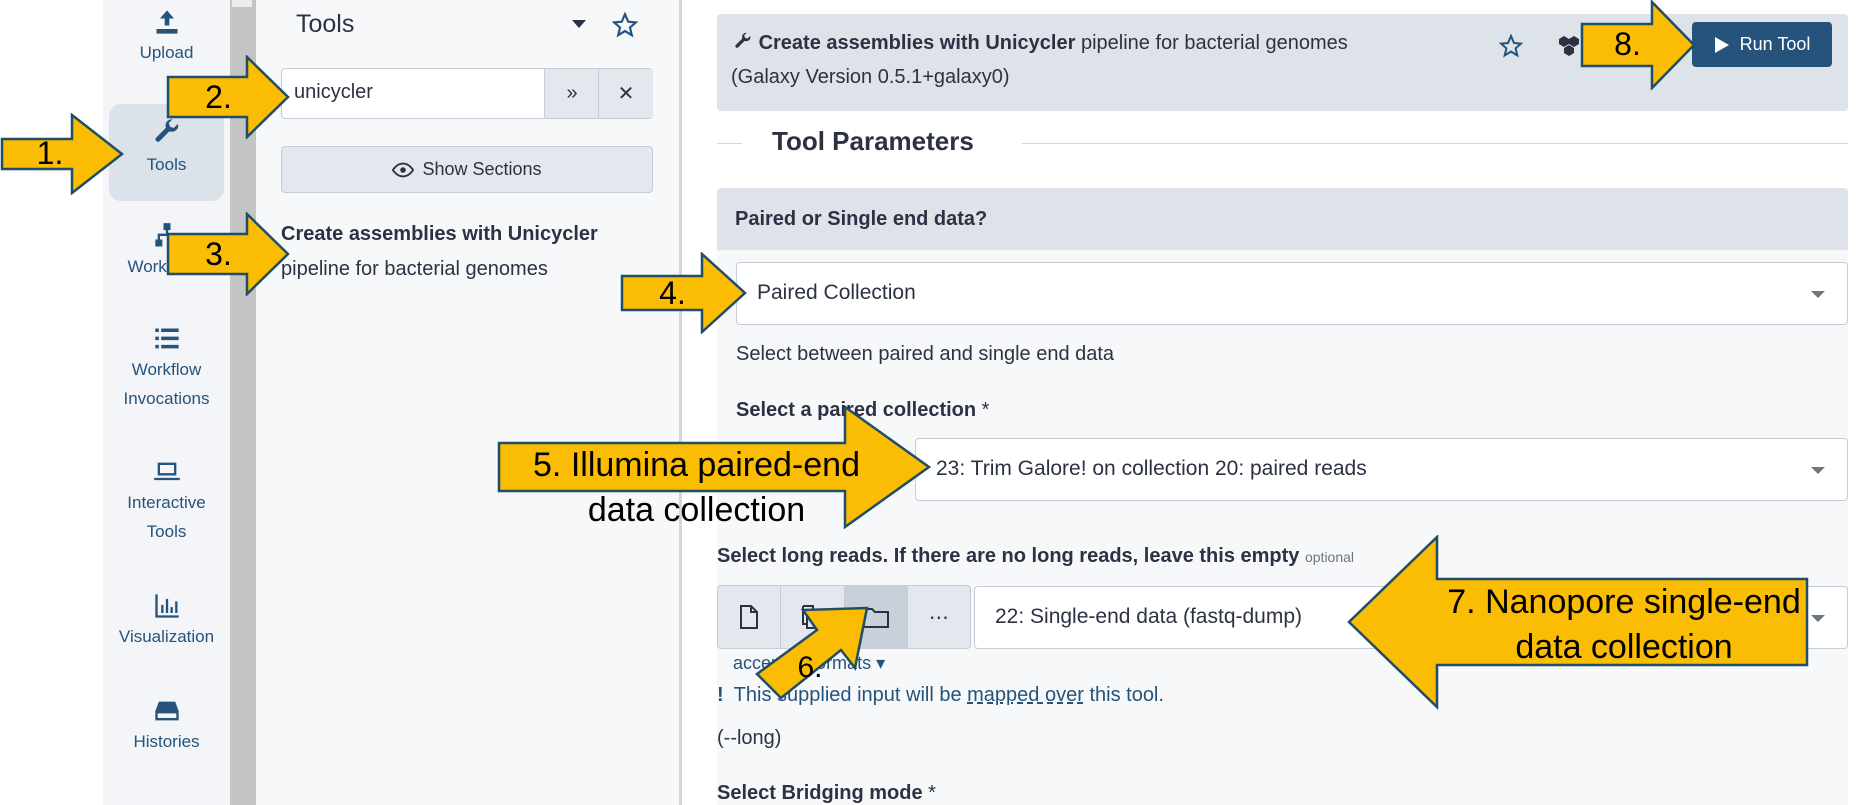  I want to click on tool-result-description: pipeline for bacterial genomes, so click(414, 269).